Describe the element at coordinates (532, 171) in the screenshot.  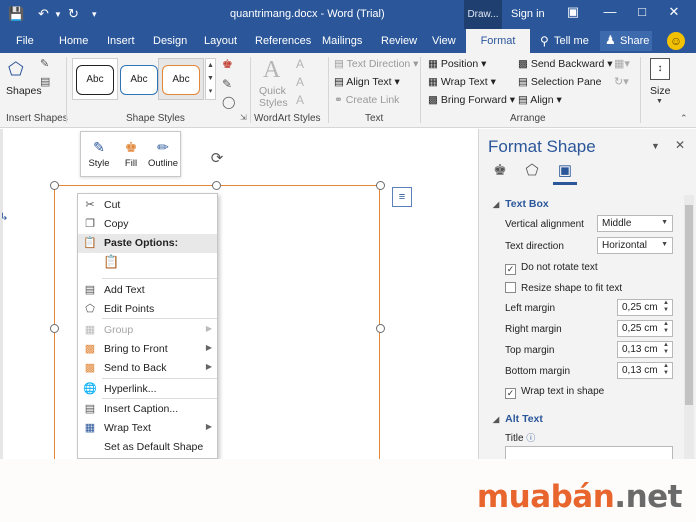
I see `effects-tab-icon: ⬠` at that location.